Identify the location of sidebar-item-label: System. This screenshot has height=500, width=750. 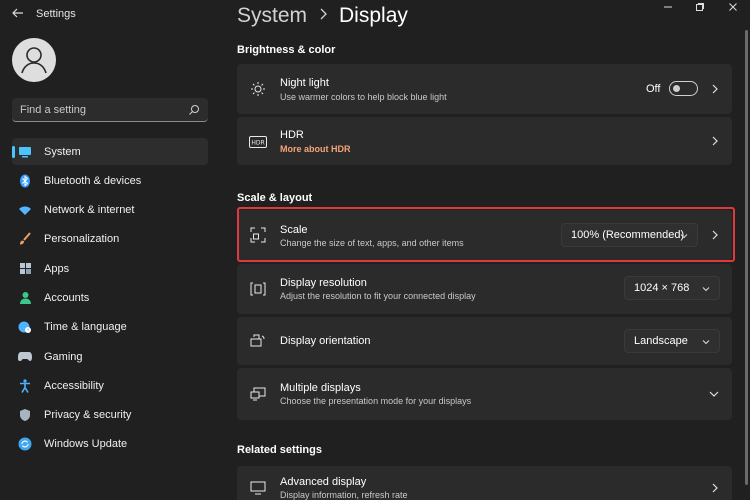
(62, 151).